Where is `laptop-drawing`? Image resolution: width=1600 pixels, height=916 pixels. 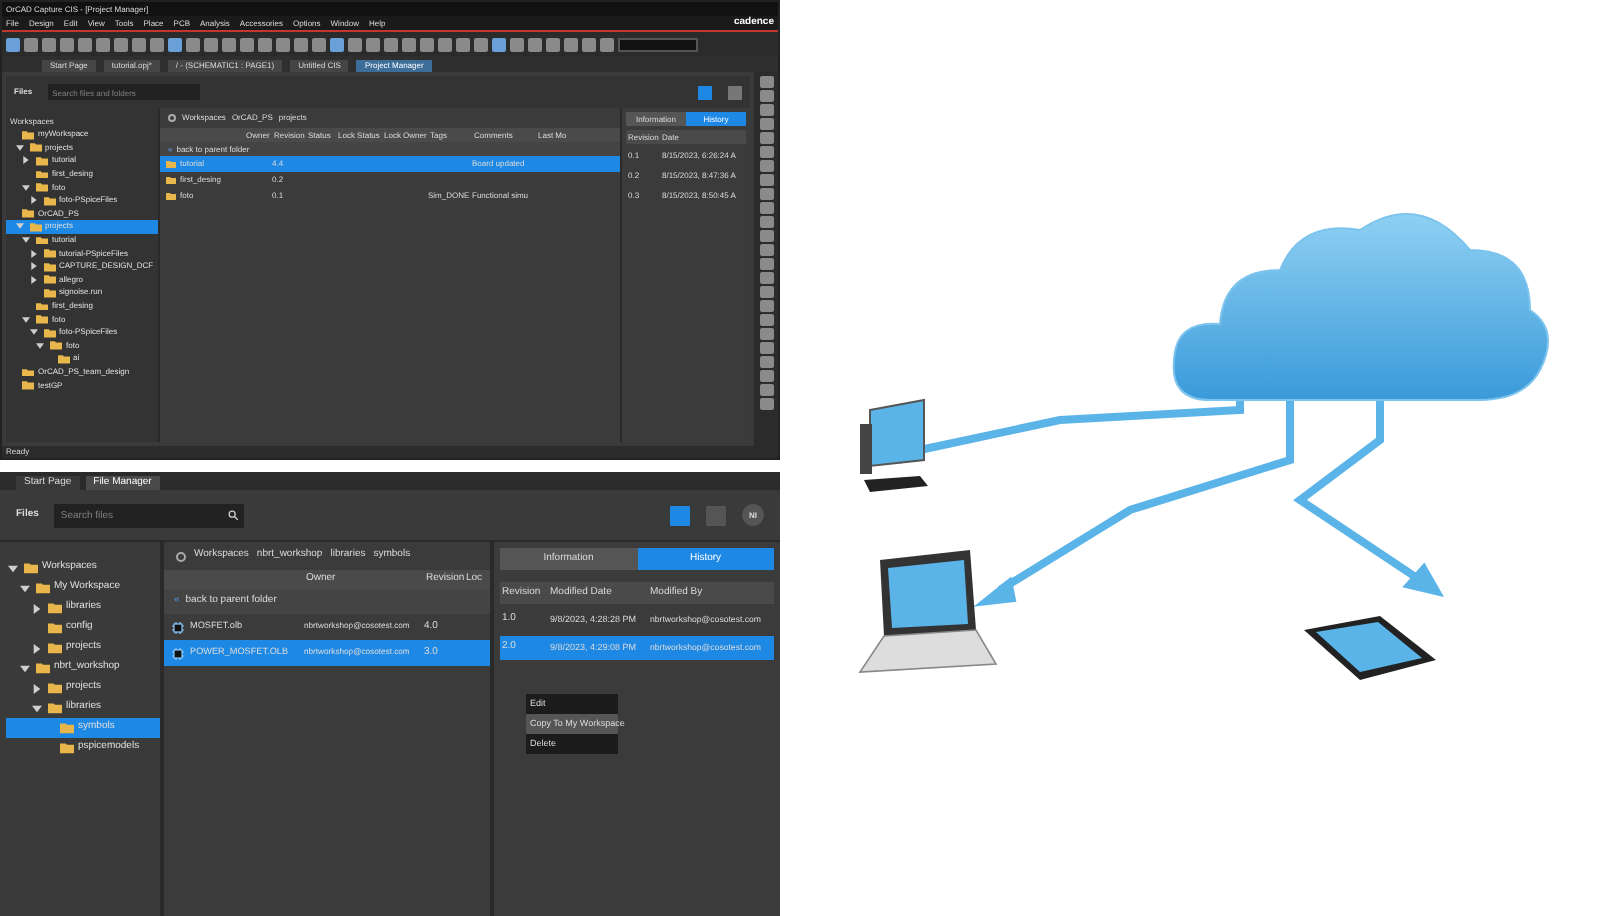
laptop-drawing is located at coordinates (928, 611).